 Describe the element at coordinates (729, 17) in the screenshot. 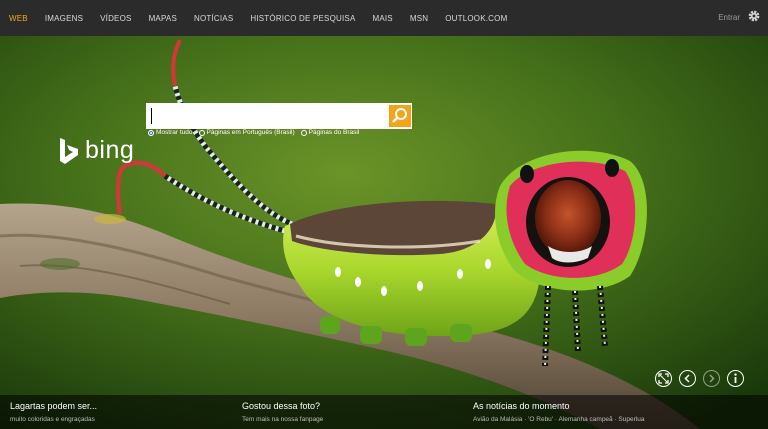

I see `signin-link: Entrar` at that location.